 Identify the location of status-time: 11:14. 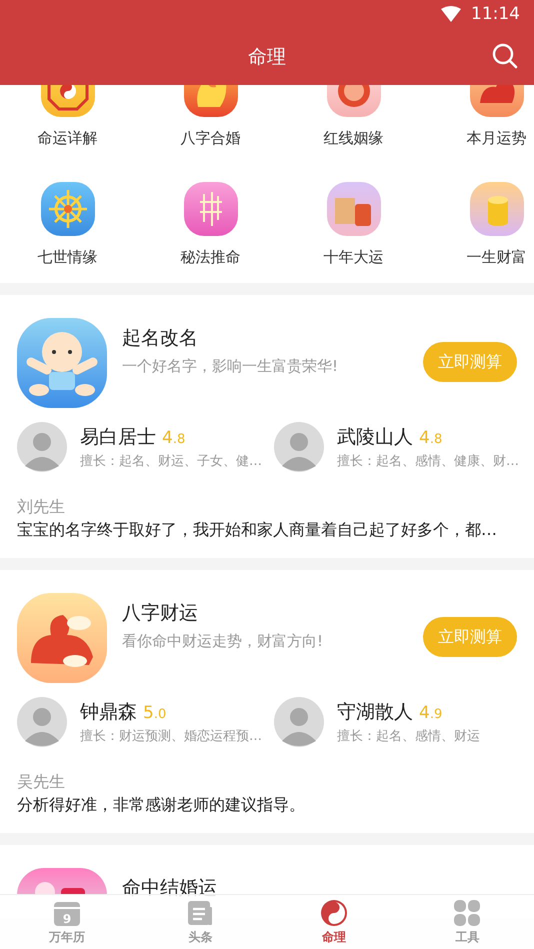
(495, 14).